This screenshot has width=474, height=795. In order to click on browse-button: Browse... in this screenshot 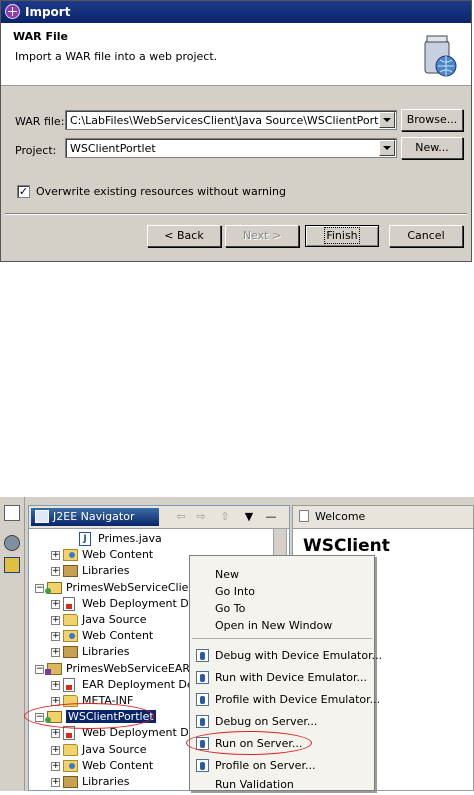, I will do `click(432, 120)`.